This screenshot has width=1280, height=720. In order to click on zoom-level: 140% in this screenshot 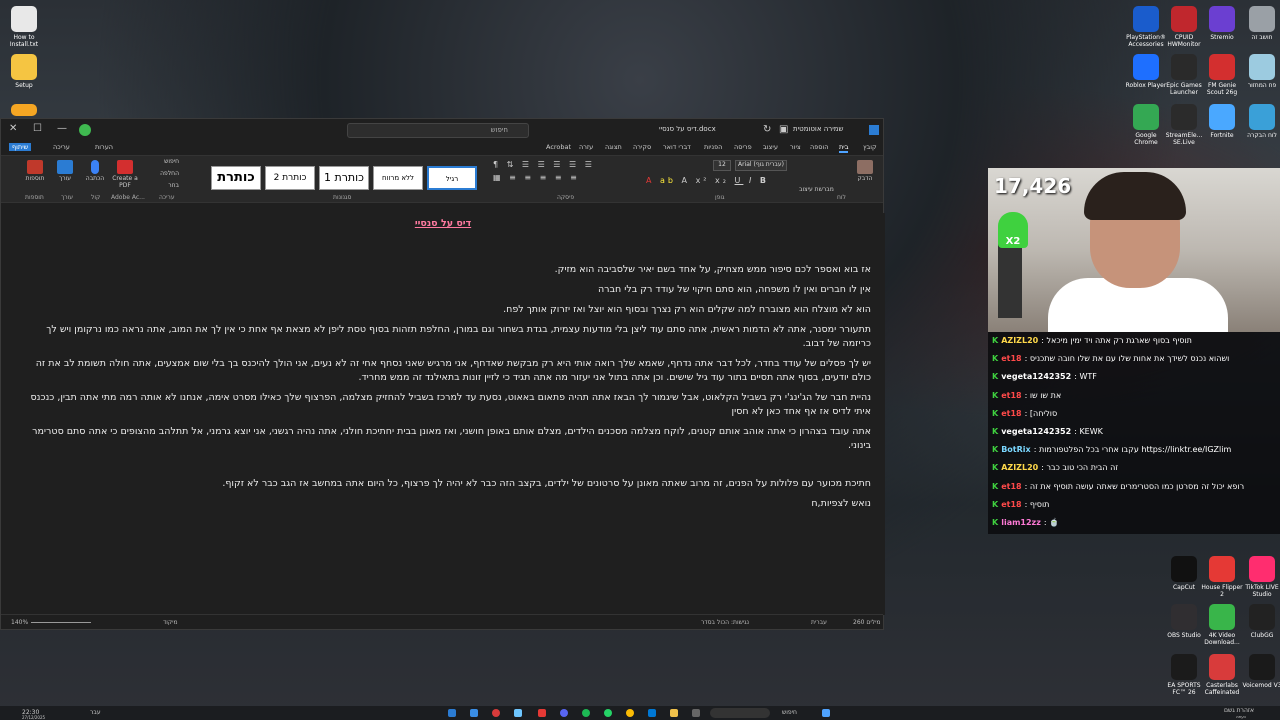, I will do `click(19, 622)`.